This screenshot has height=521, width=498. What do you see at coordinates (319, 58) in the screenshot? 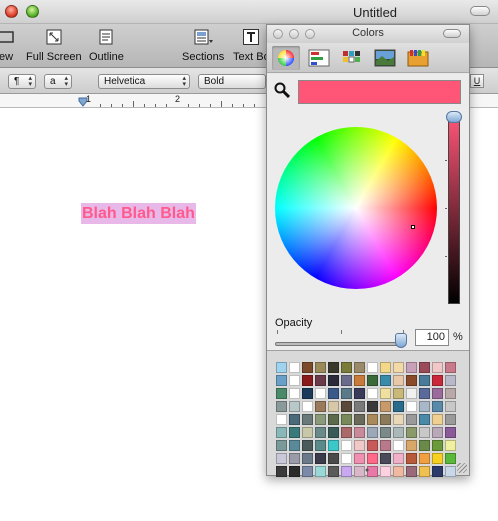
I see `color-sliders-mode-button` at bounding box center [319, 58].